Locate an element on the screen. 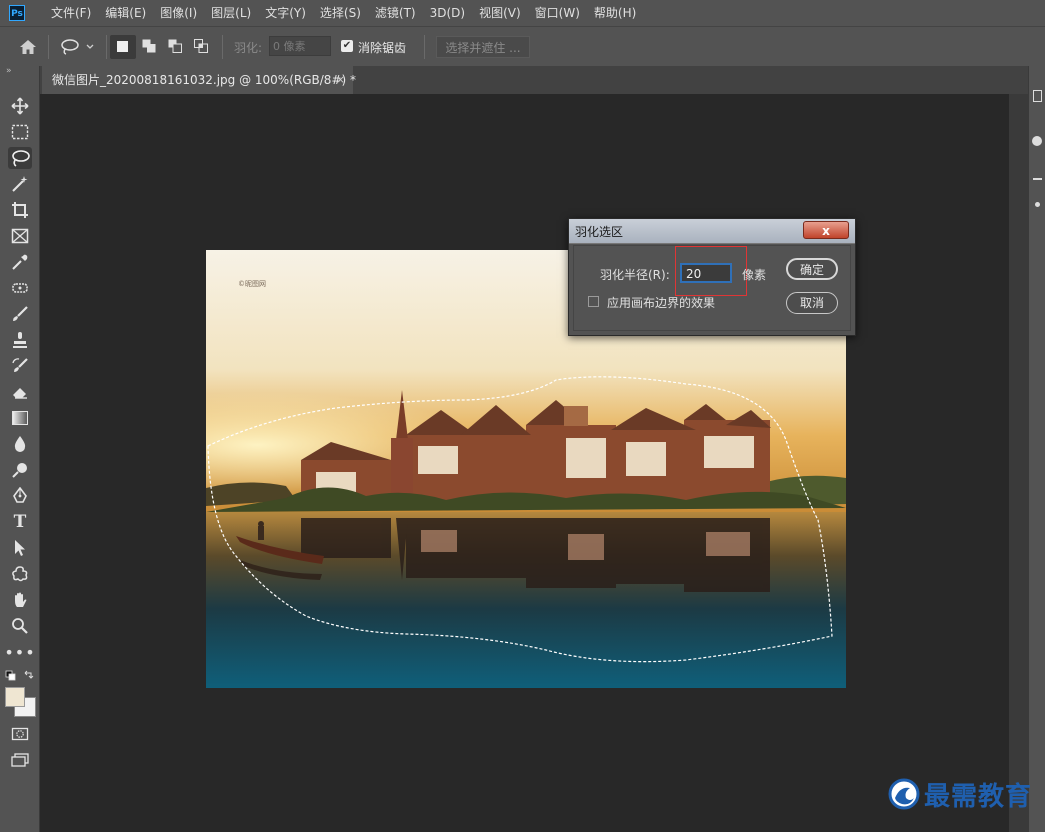 This screenshot has height=832, width=1045. foreground-color-swatch is located at coordinates (15, 697).